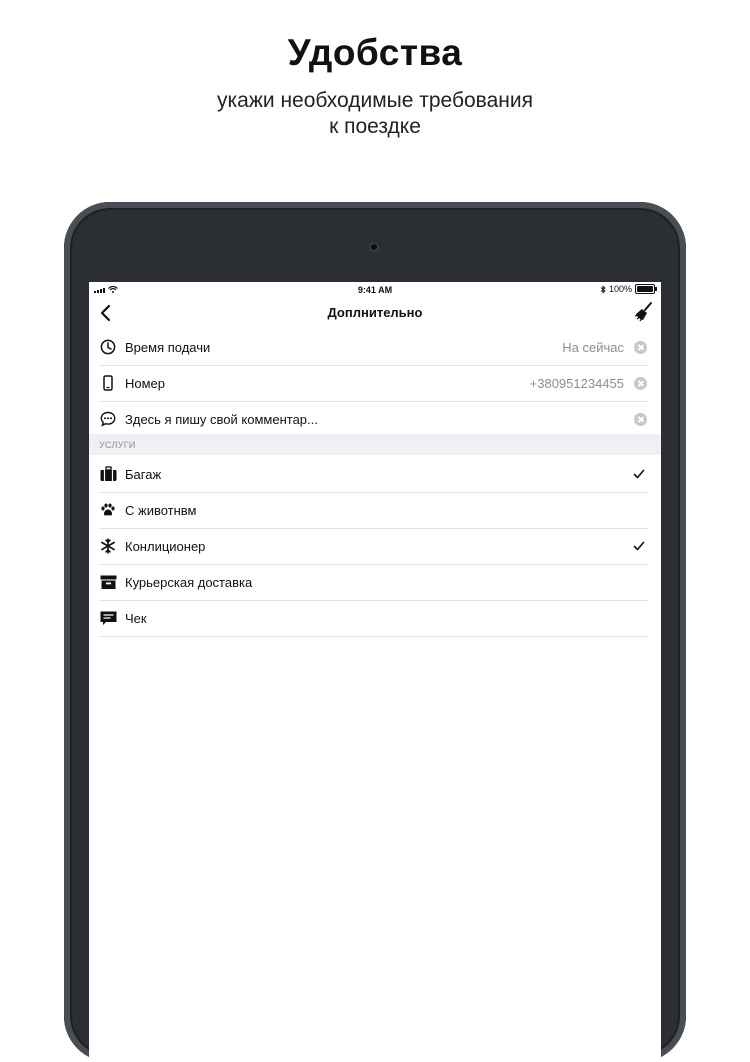  What do you see at coordinates (373, 582) in the screenshot?
I see `service-item-courier-delivery: Курьерская доставка` at bounding box center [373, 582].